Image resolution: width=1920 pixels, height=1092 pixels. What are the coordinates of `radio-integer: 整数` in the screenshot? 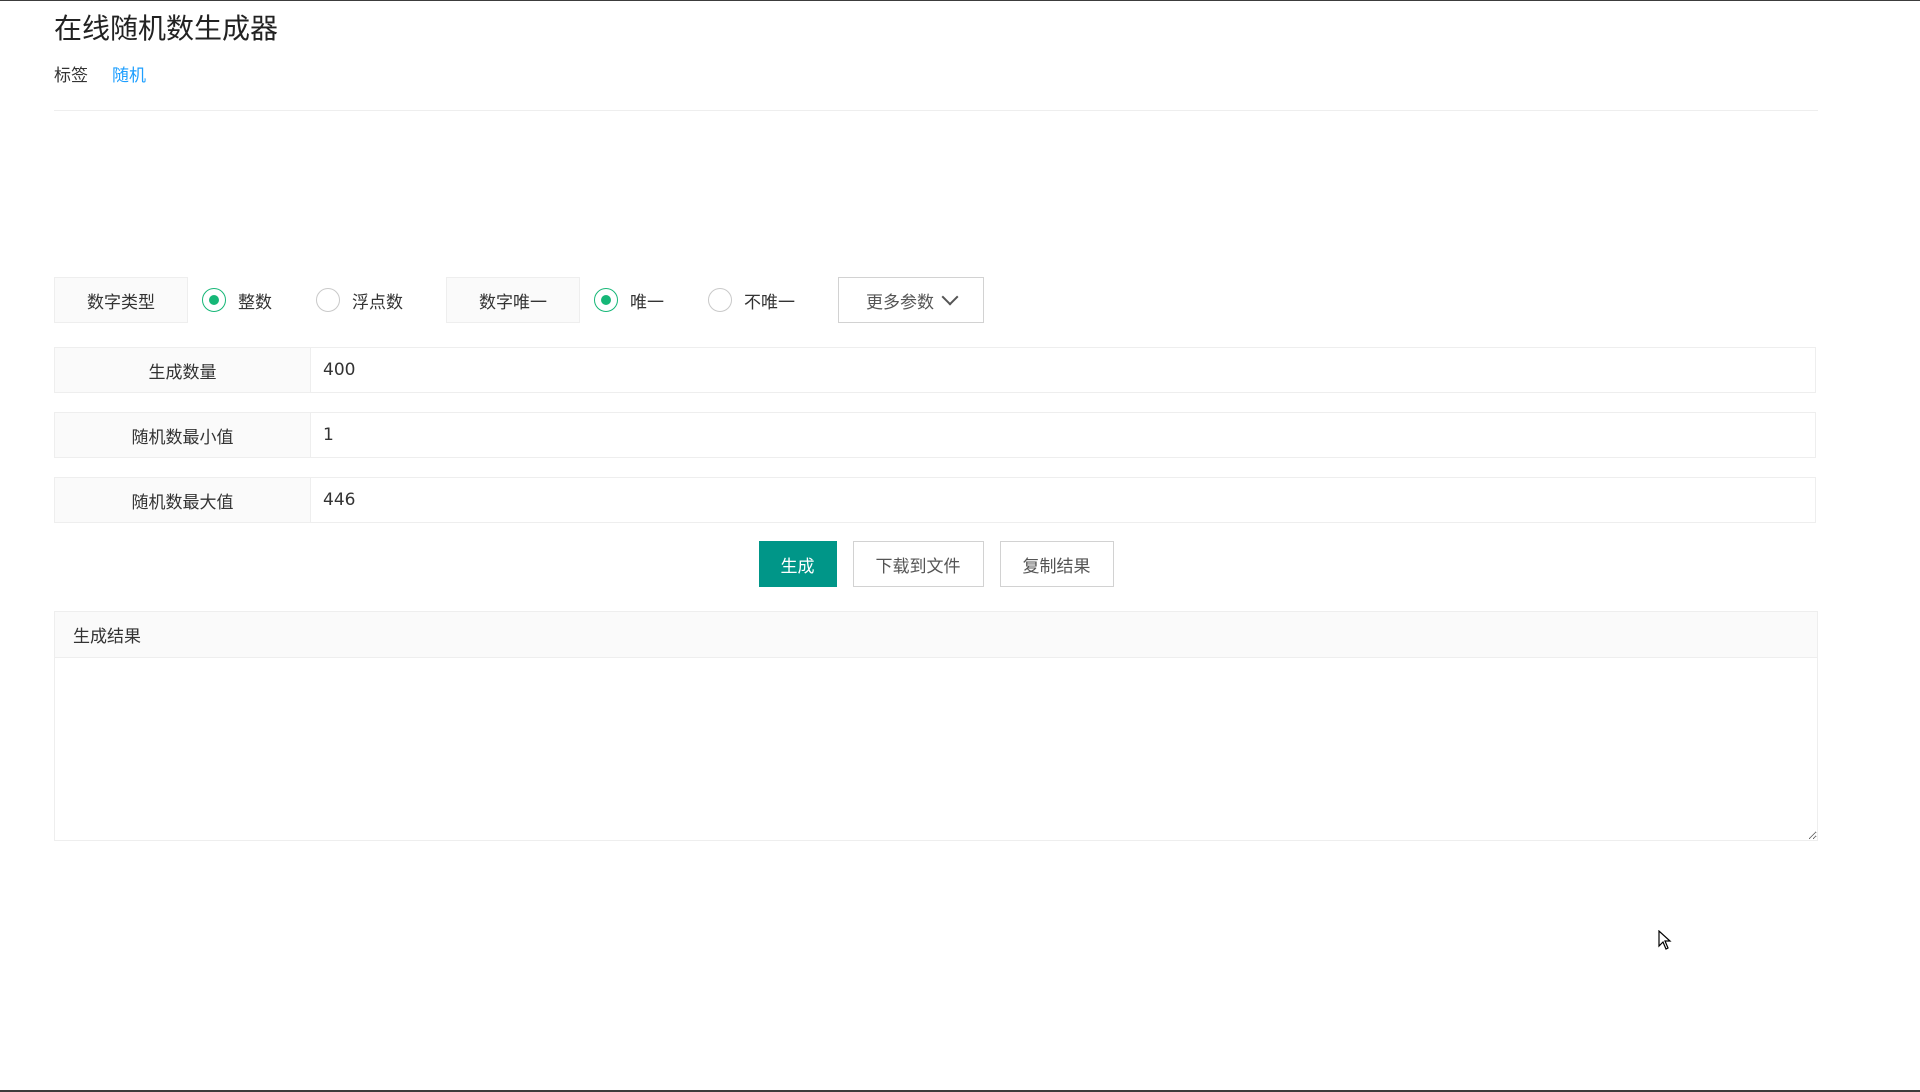 It's located at (259, 300).